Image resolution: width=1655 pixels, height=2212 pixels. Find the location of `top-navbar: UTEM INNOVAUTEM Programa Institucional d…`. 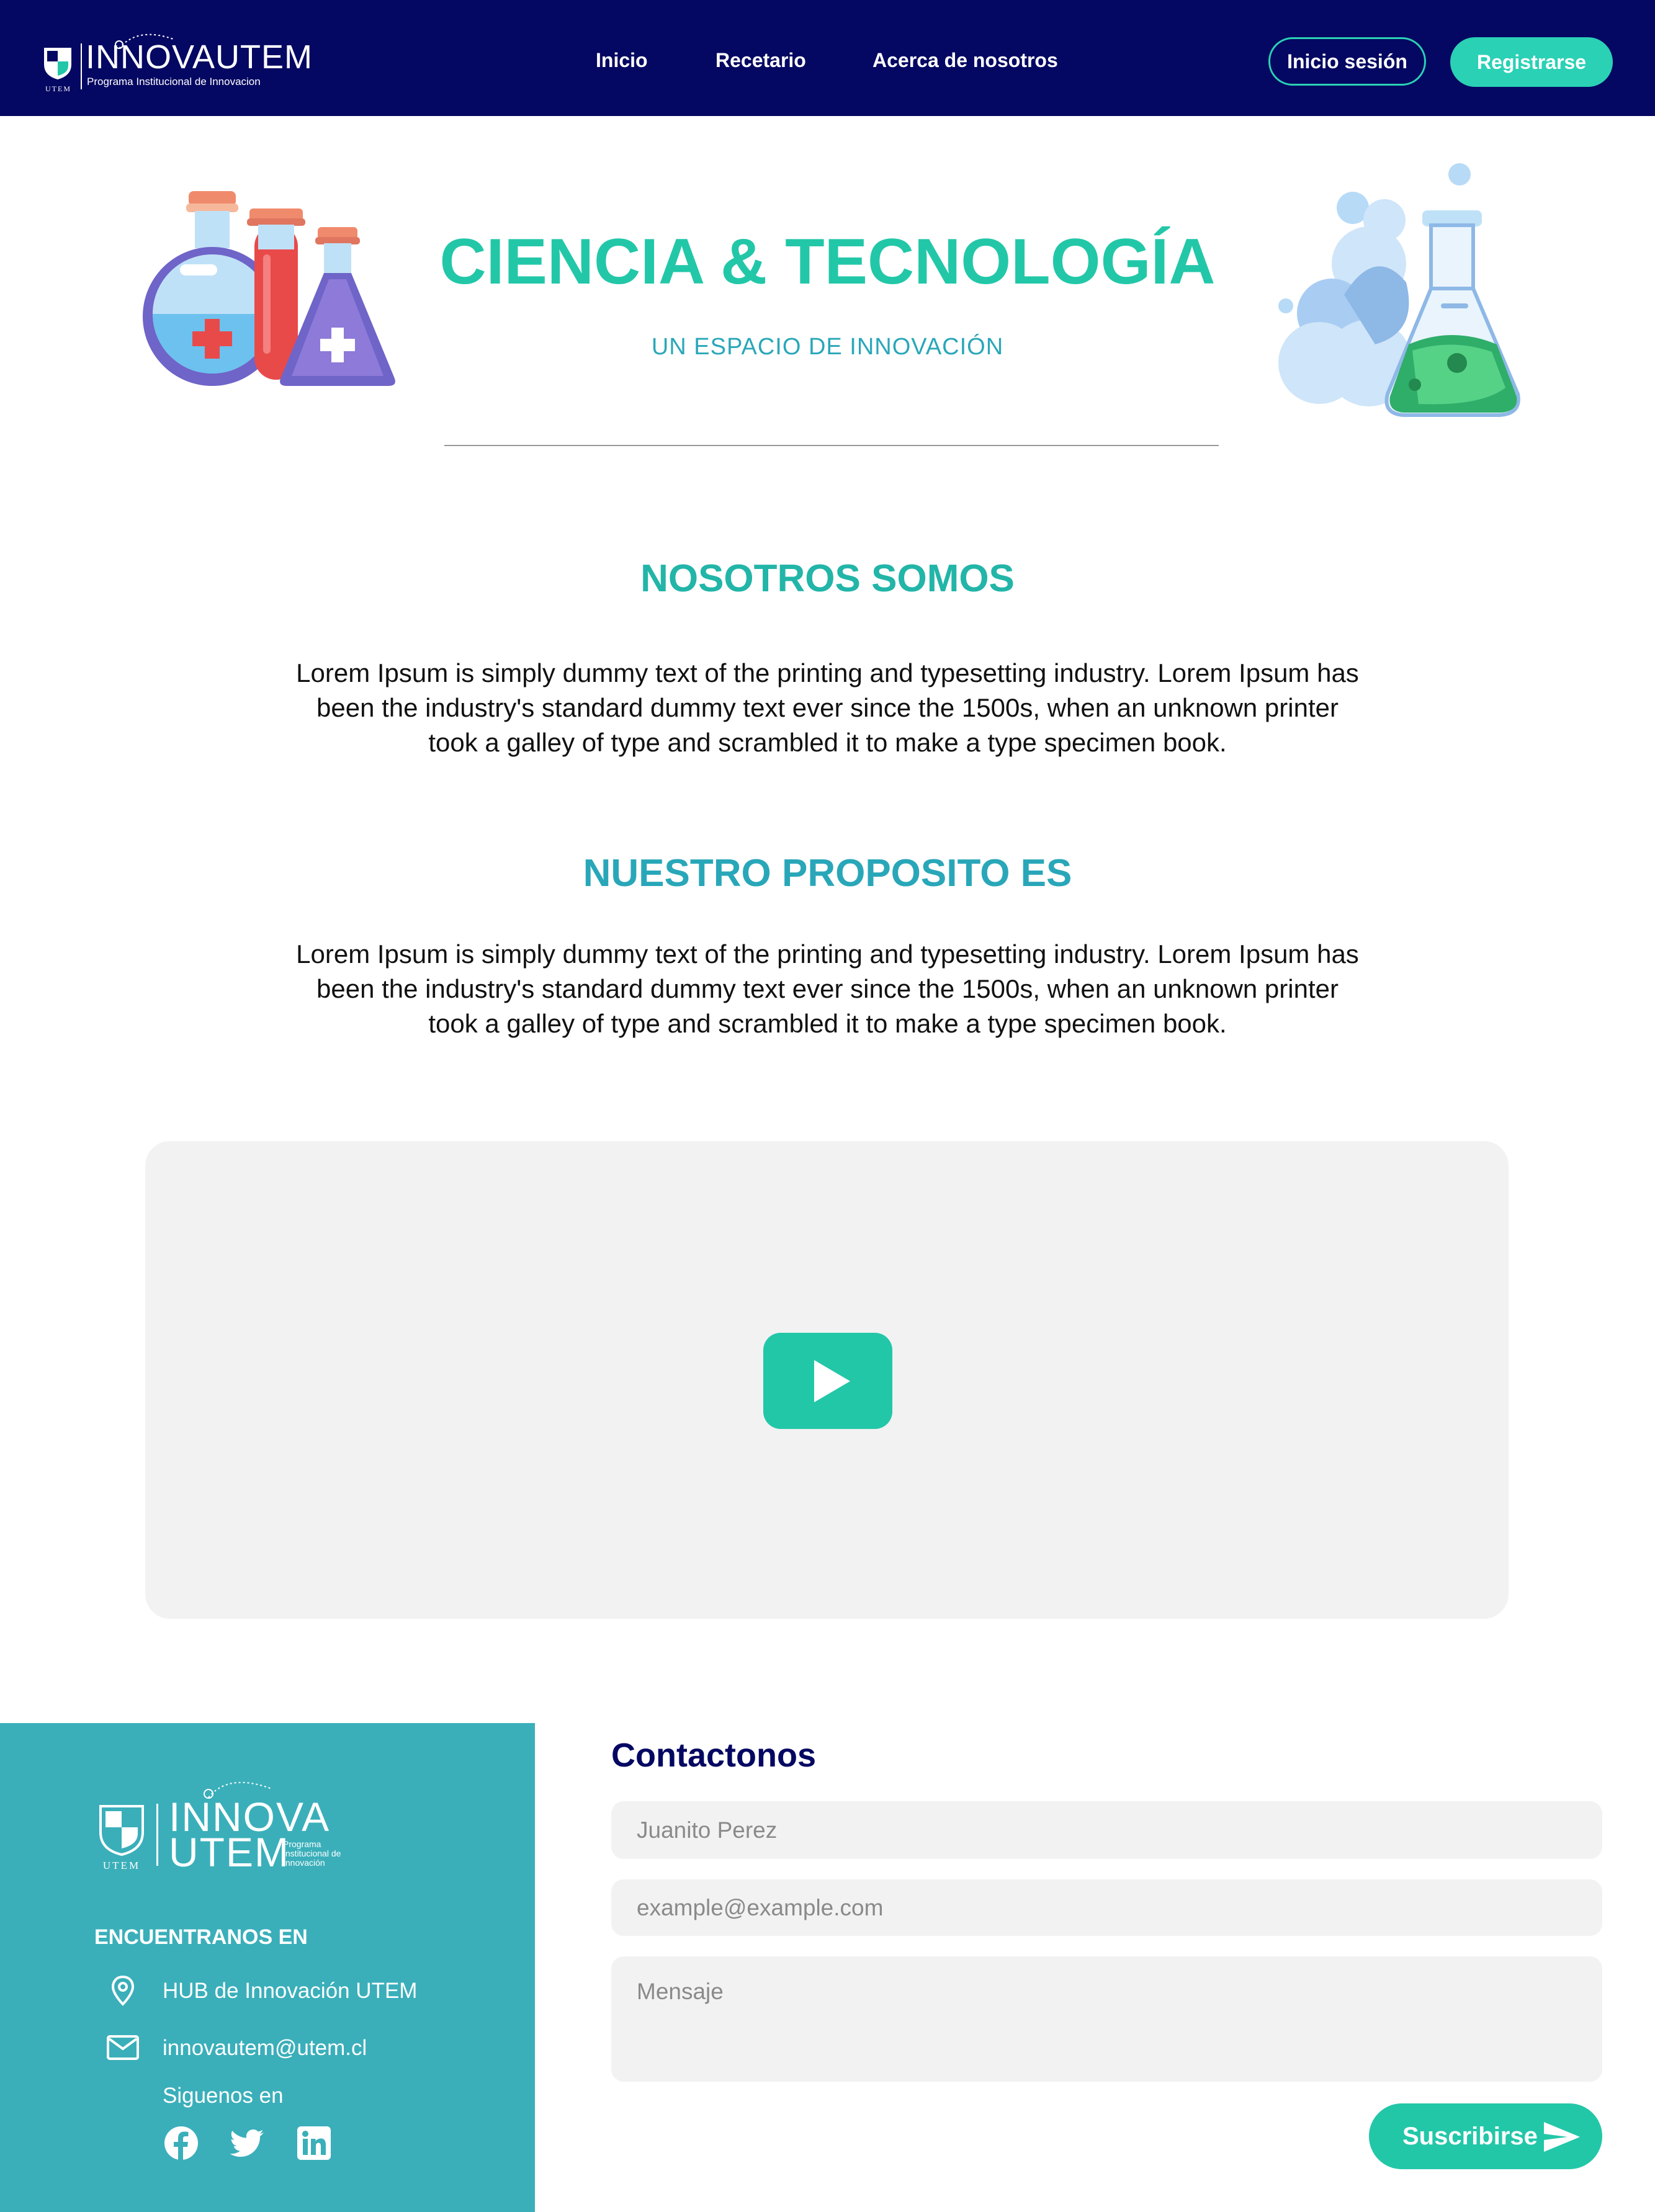

top-navbar: UTEM INNOVAUTEM Programa Institucional d… is located at coordinates (827, 58).